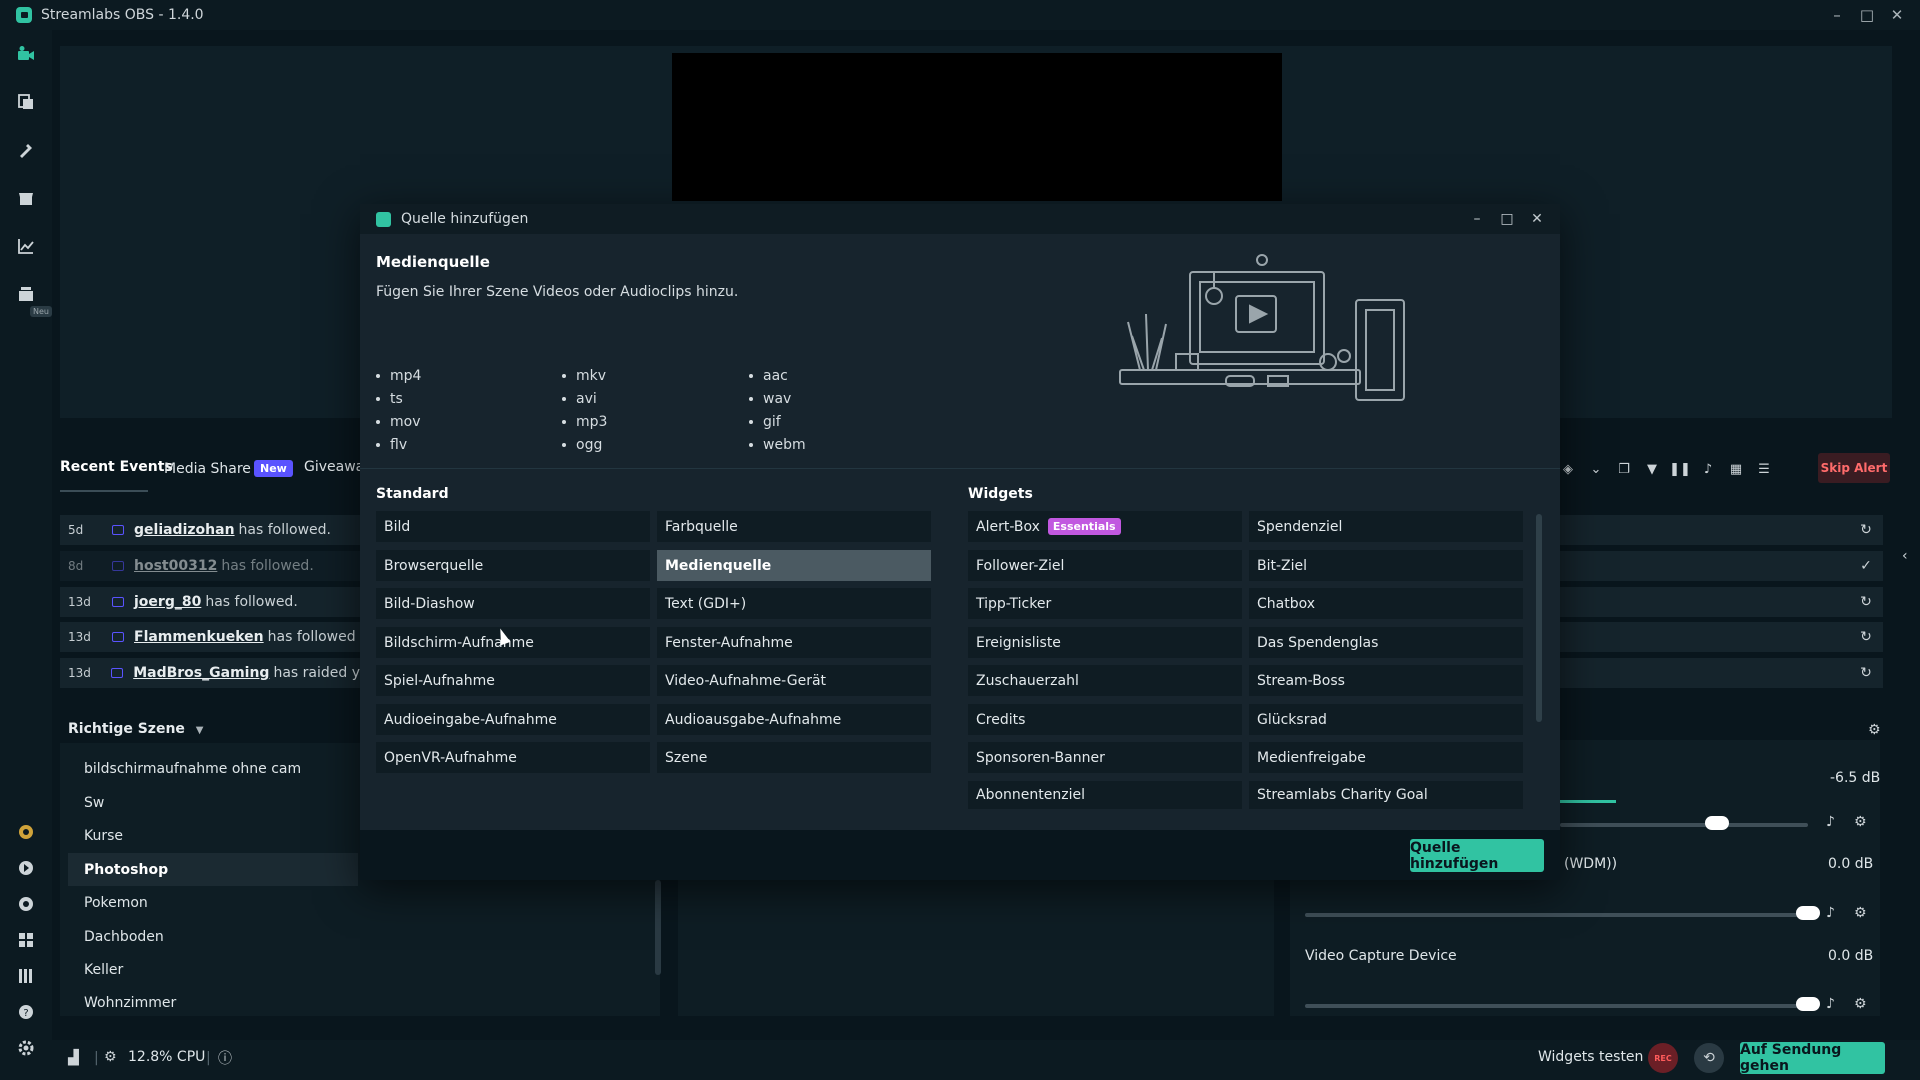 This screenshot has width=1920, height=1080. What do you see at coordinates (1105, 526) in the screenshot?
I see `widget-alert-box: Alert-Box Essentials` at bounding box center [1105, 526].